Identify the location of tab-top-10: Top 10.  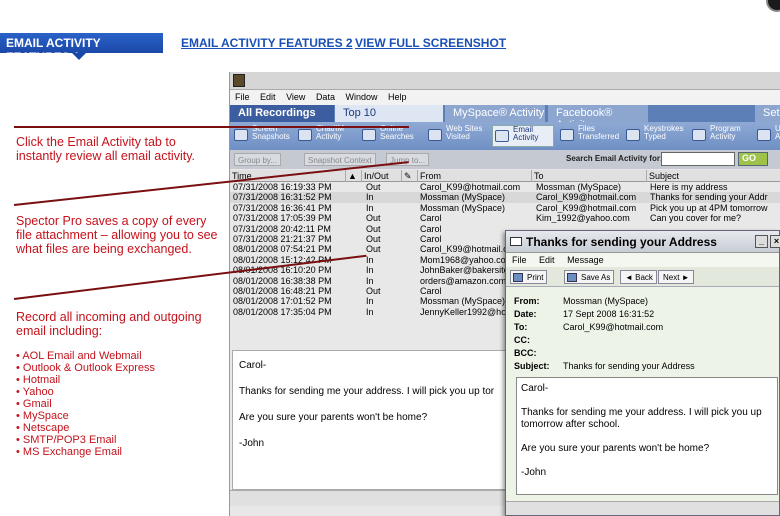
(389, 113).